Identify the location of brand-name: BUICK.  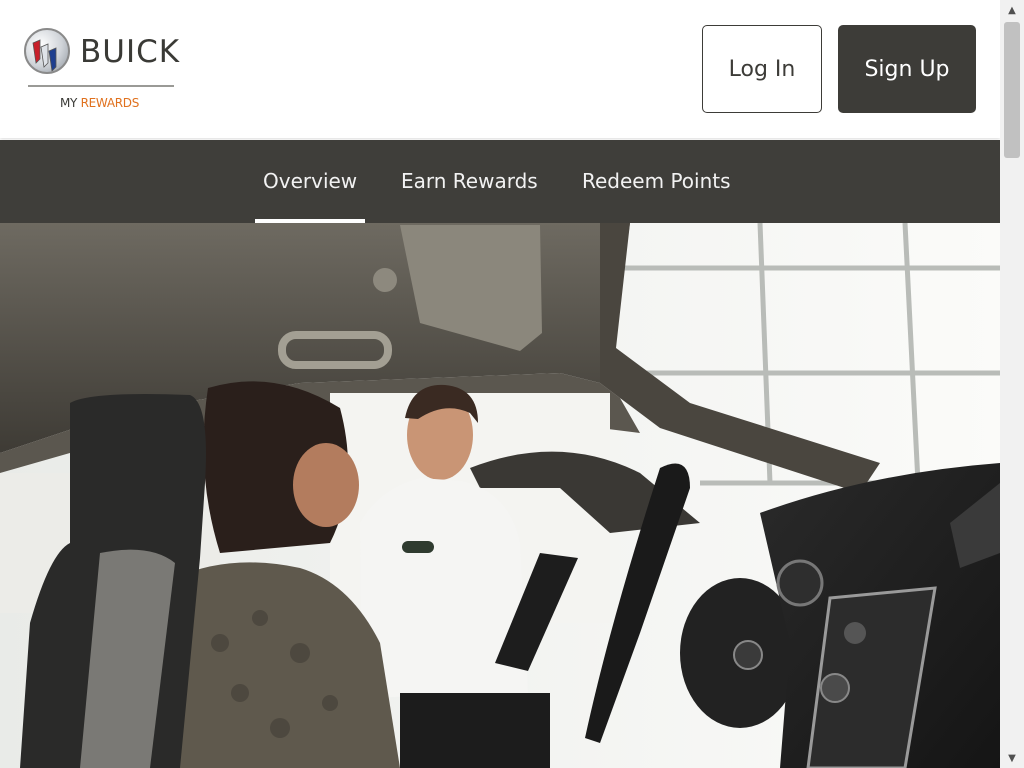
(130, 52).